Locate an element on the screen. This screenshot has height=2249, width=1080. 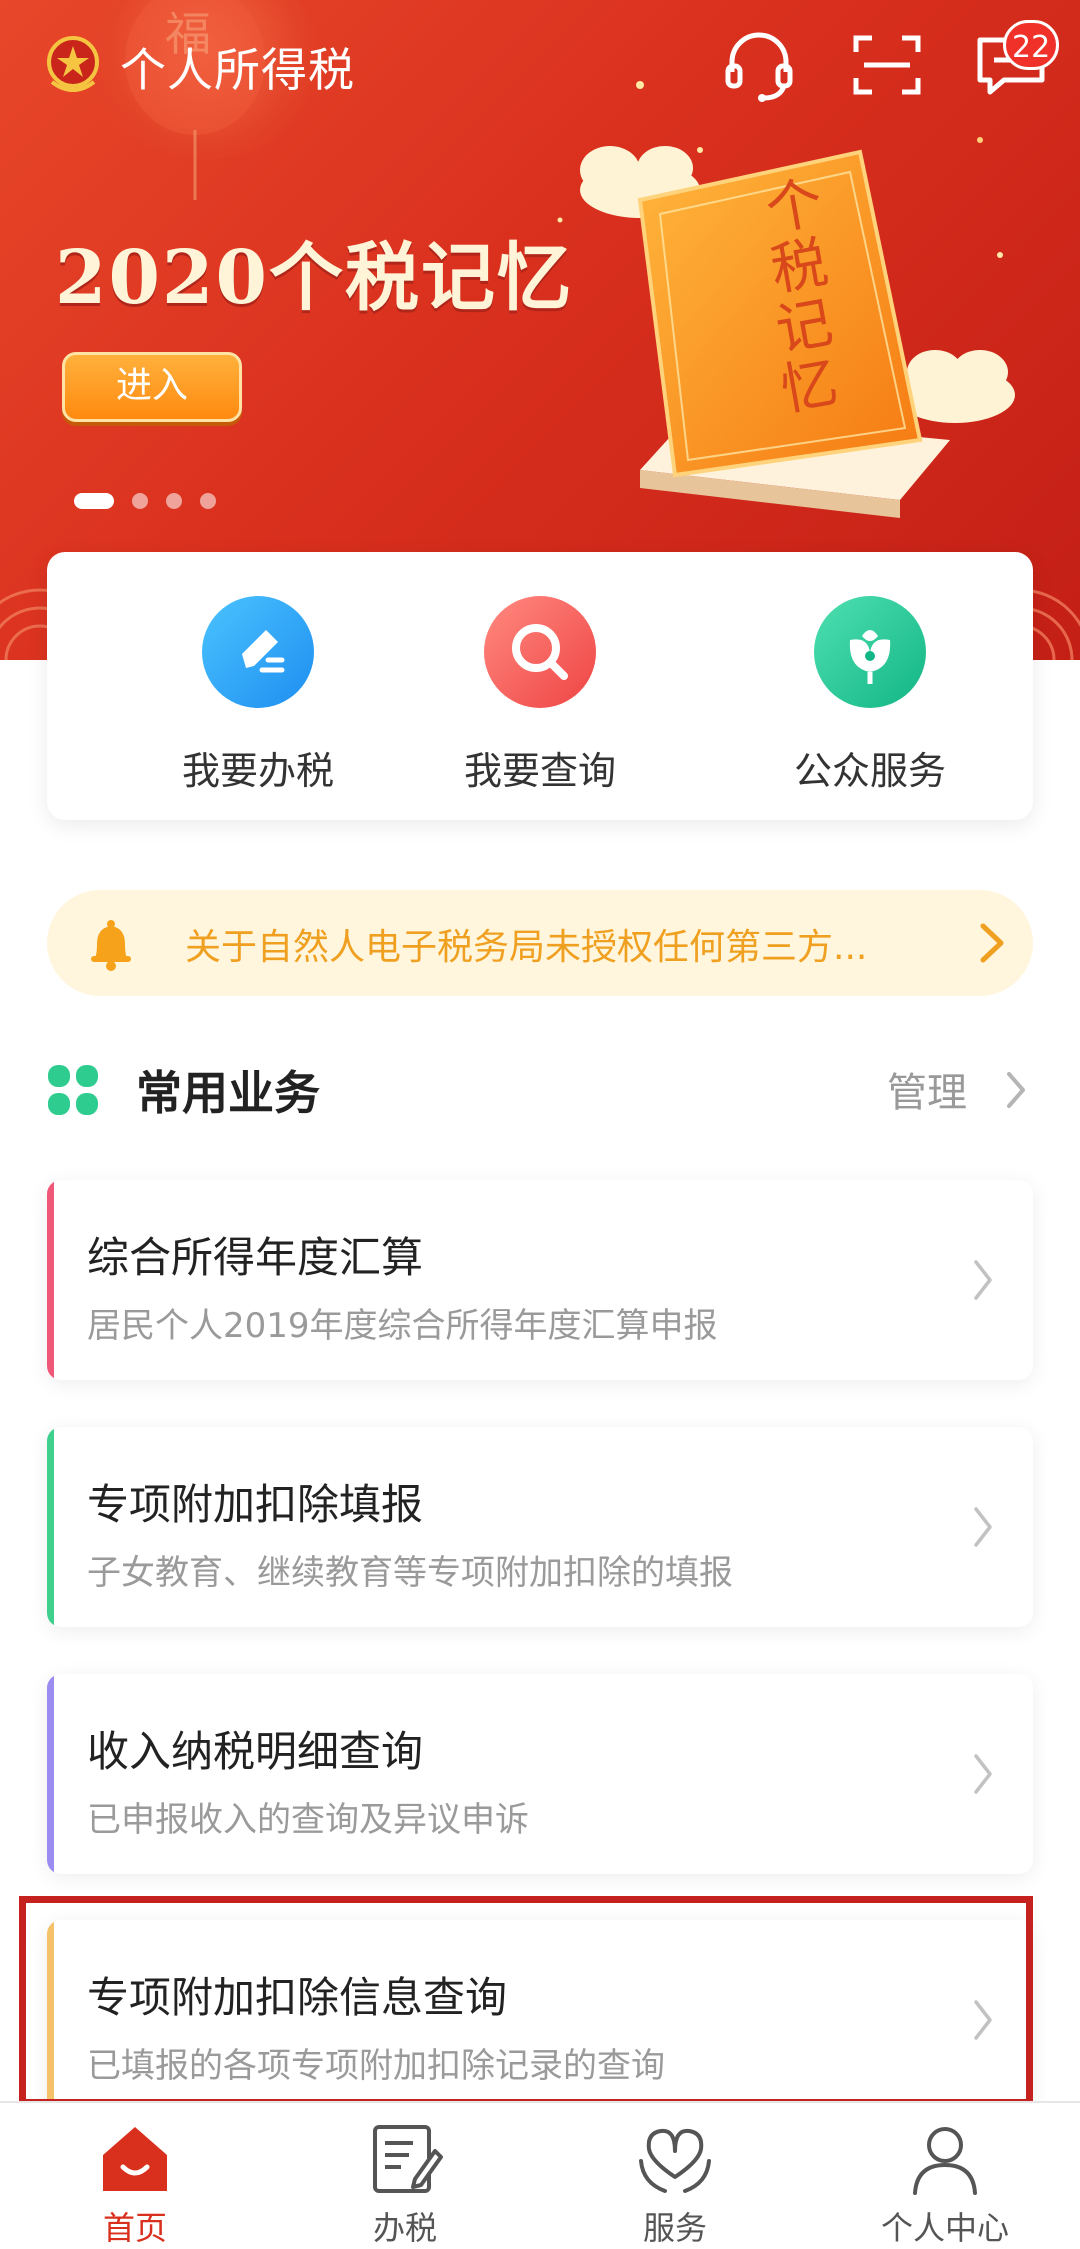
highlight-box is located at coordinates (526, 2001).